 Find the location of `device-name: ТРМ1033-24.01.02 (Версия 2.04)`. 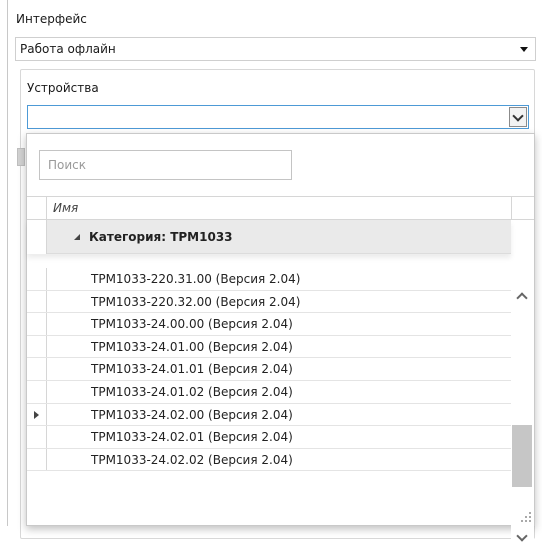

device-name: ТРМ1033-24.01.02 (Версия 2.04) is located at coordinates (192, 391).